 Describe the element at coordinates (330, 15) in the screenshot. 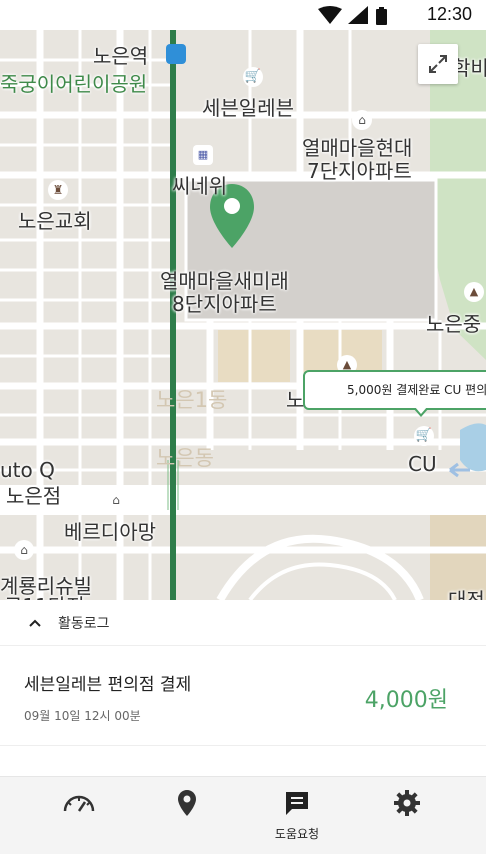

I see `wifi-icon` at that location.